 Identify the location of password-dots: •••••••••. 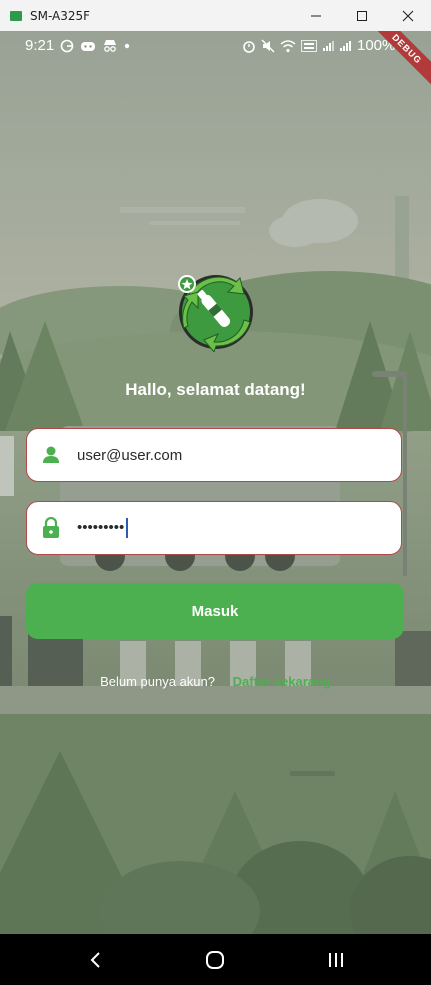
(101, 527).